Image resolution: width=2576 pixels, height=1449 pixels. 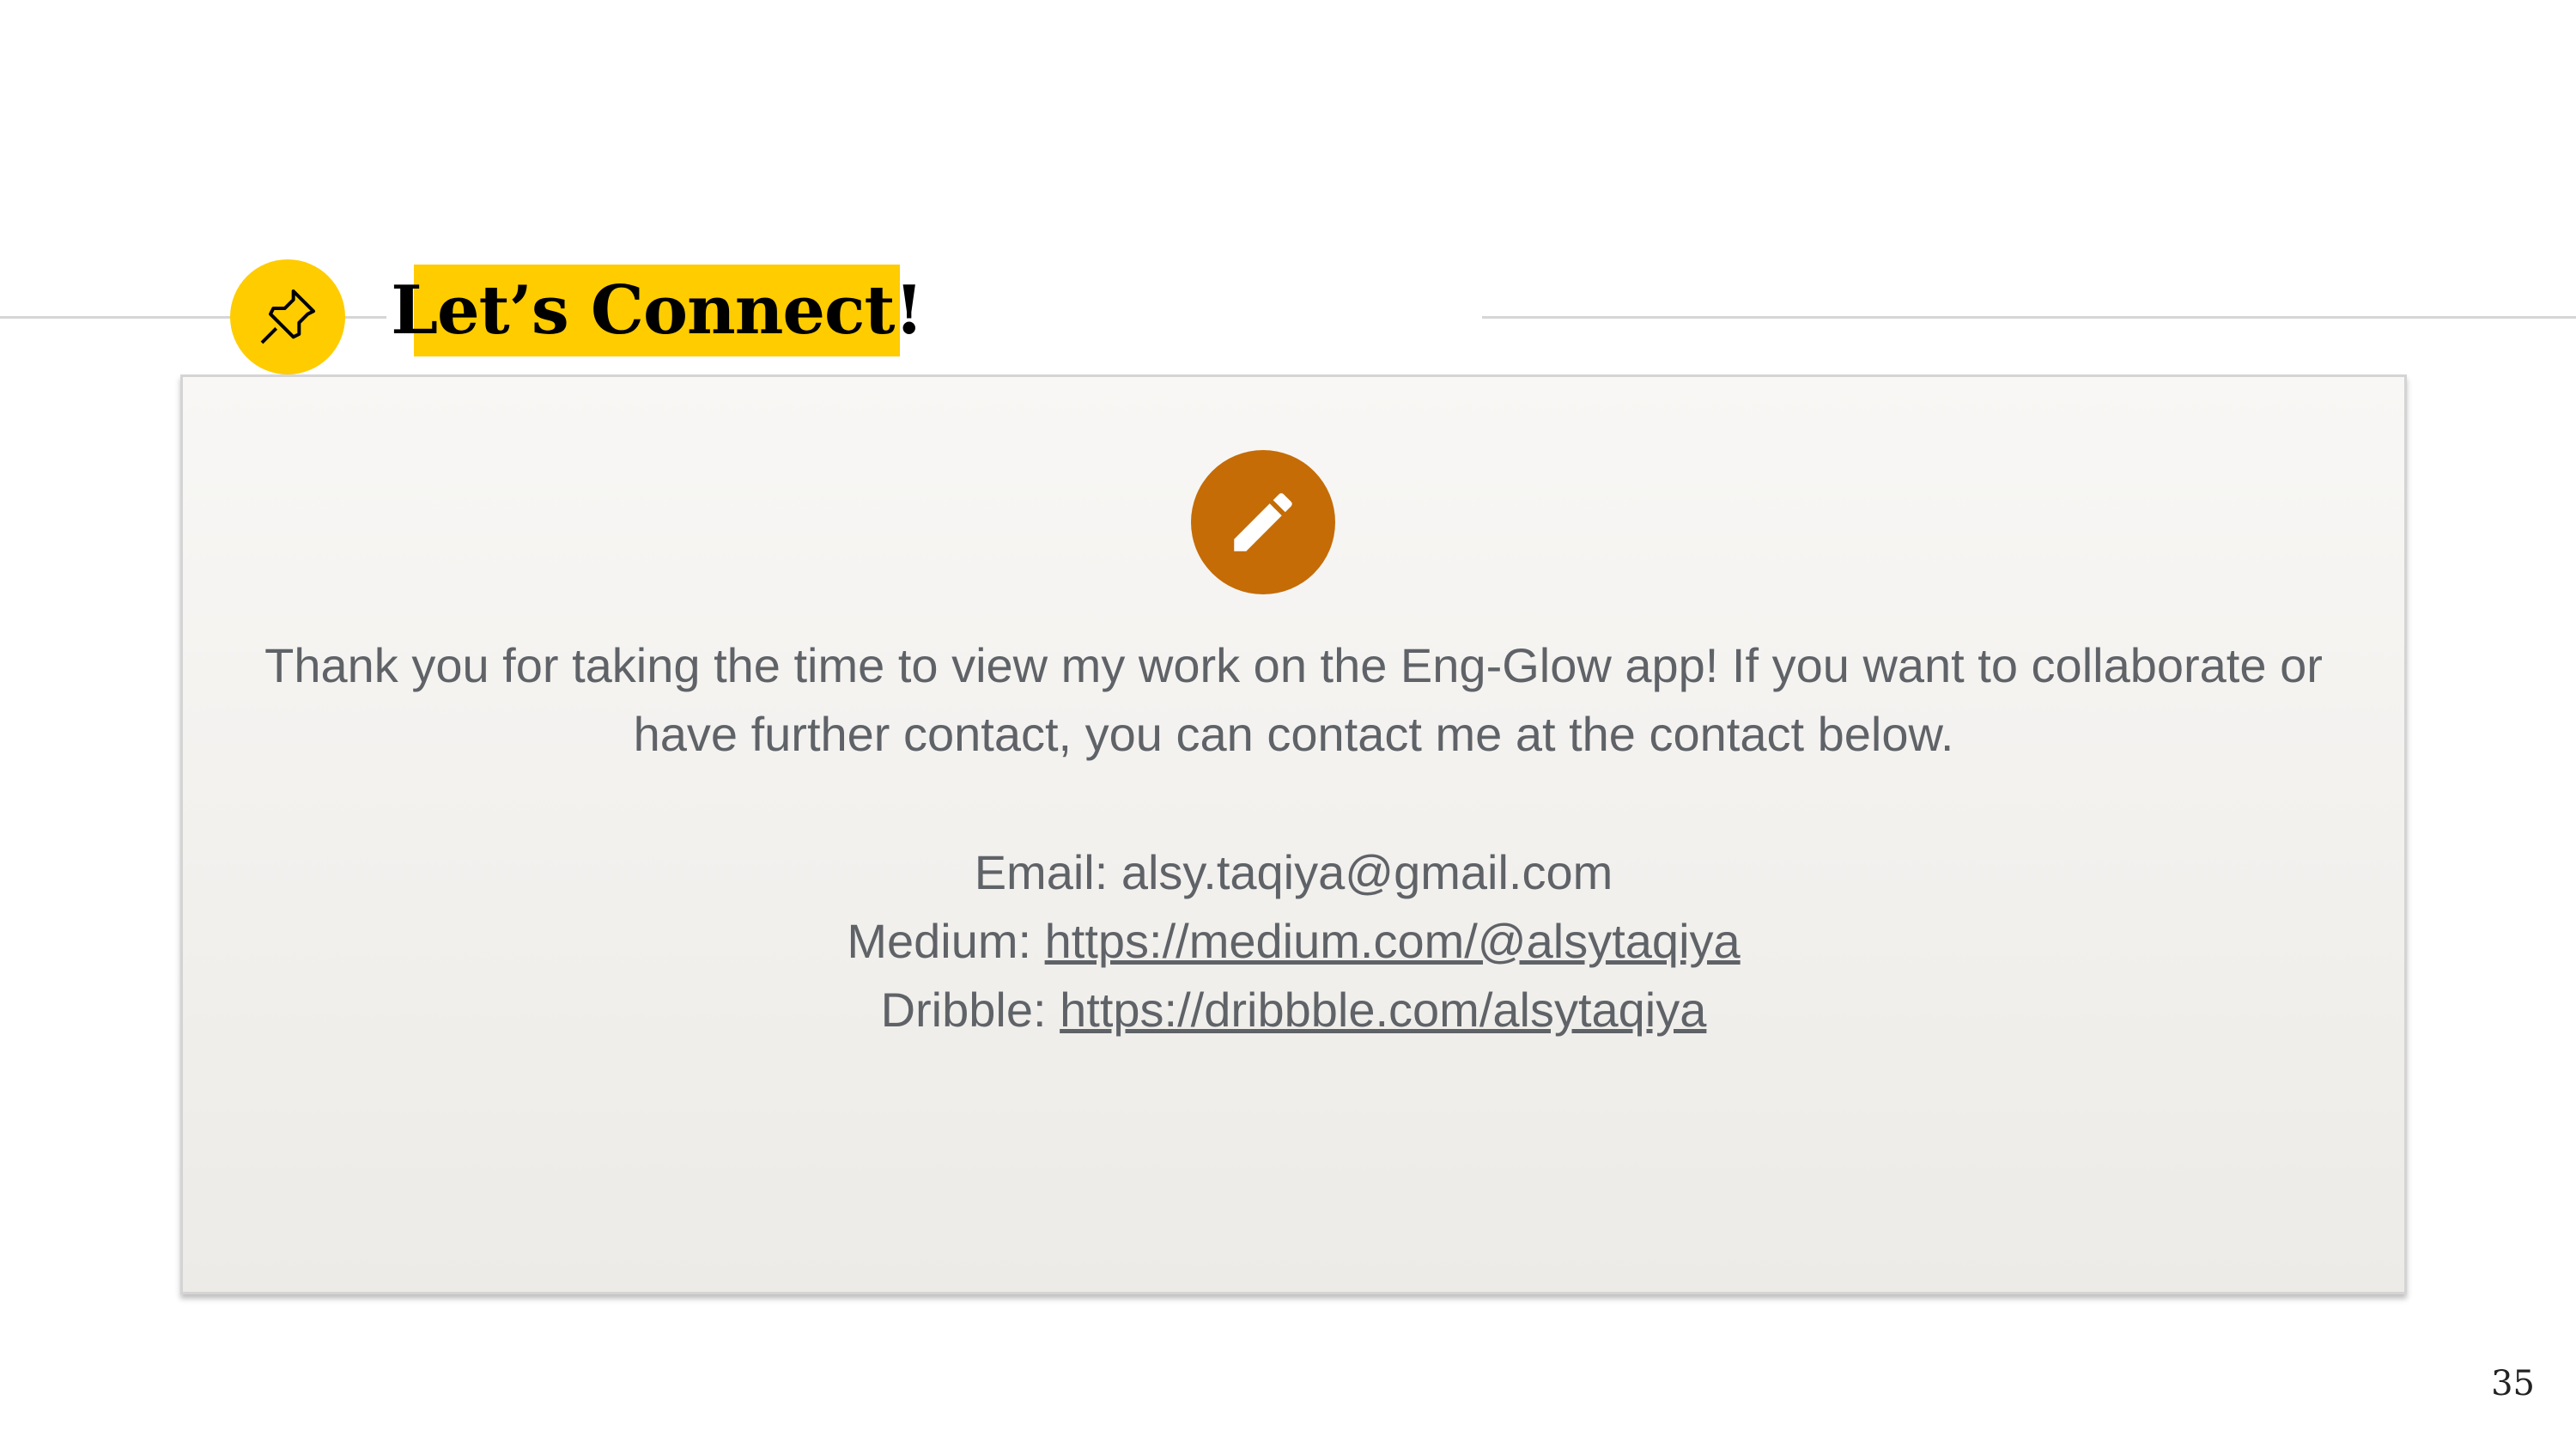 I want to click on email-value: alsy.taqiya@gmail.com, so click(x=1367, y=872).